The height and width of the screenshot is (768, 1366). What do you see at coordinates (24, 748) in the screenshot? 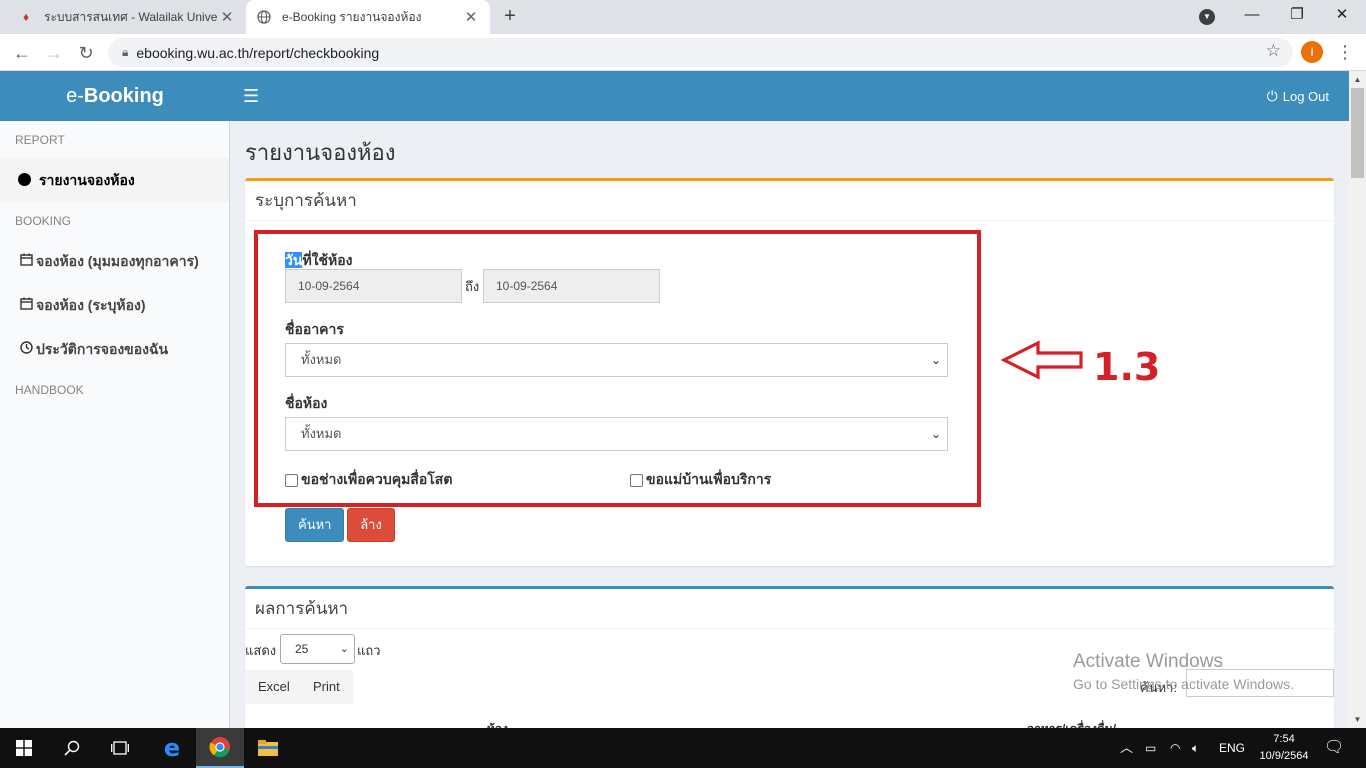
I see `windows-start-icon` at bounding box center [24, 748].